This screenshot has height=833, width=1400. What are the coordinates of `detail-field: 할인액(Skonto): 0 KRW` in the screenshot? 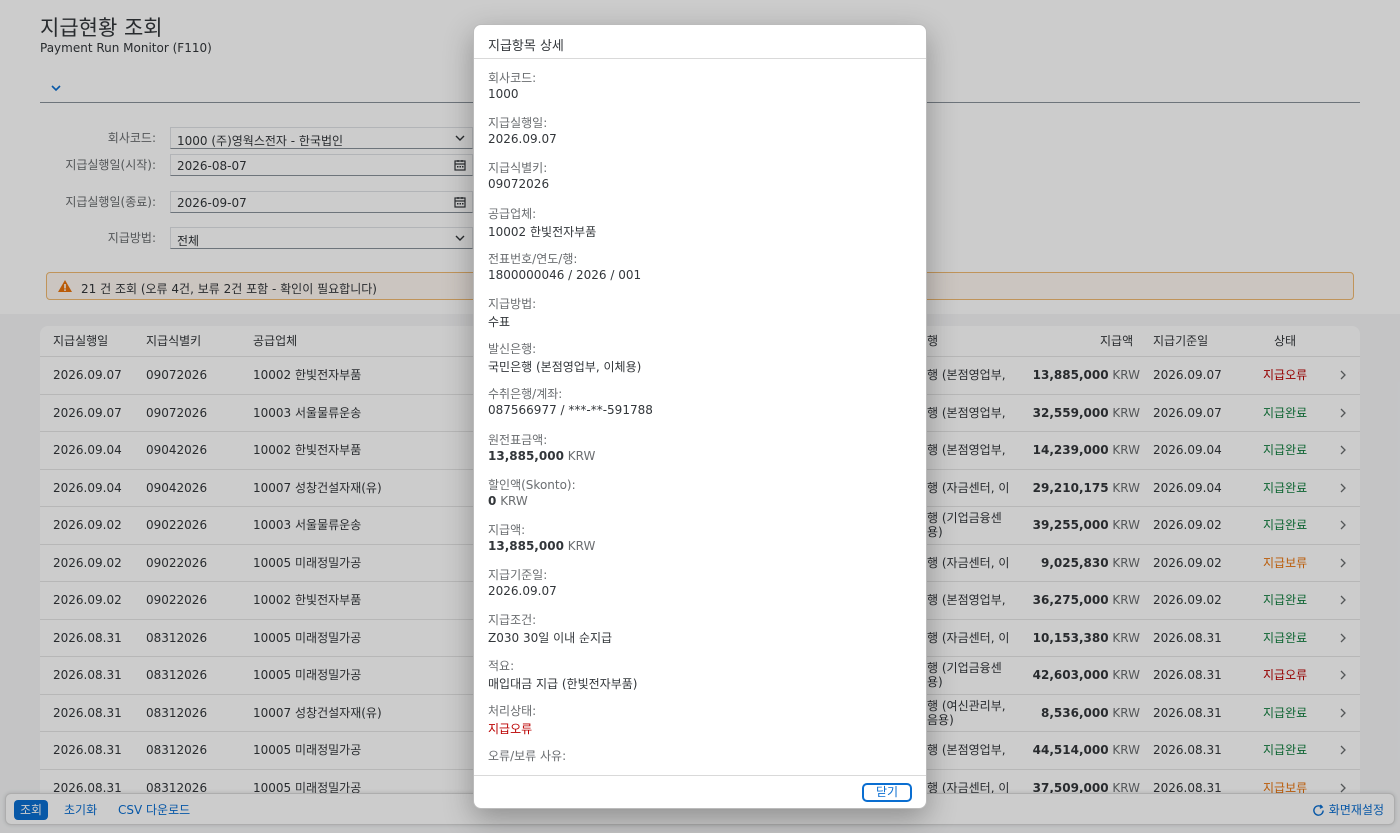 It's located at (698, 494).